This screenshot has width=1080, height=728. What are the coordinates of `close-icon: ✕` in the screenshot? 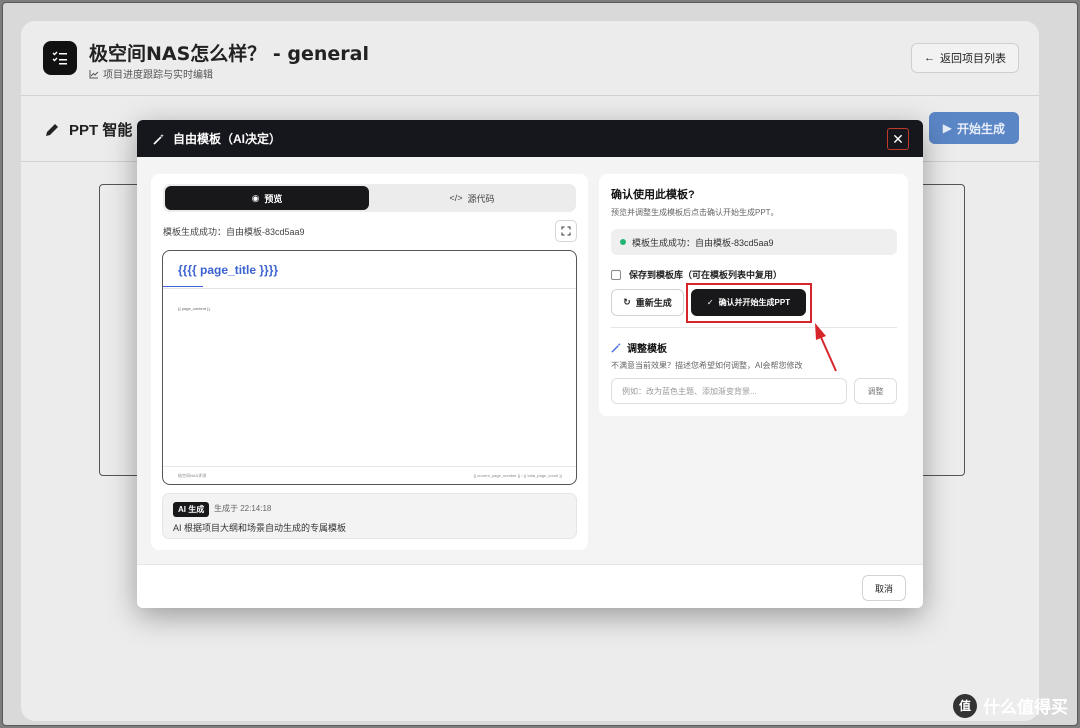 It's located at (898, 138).